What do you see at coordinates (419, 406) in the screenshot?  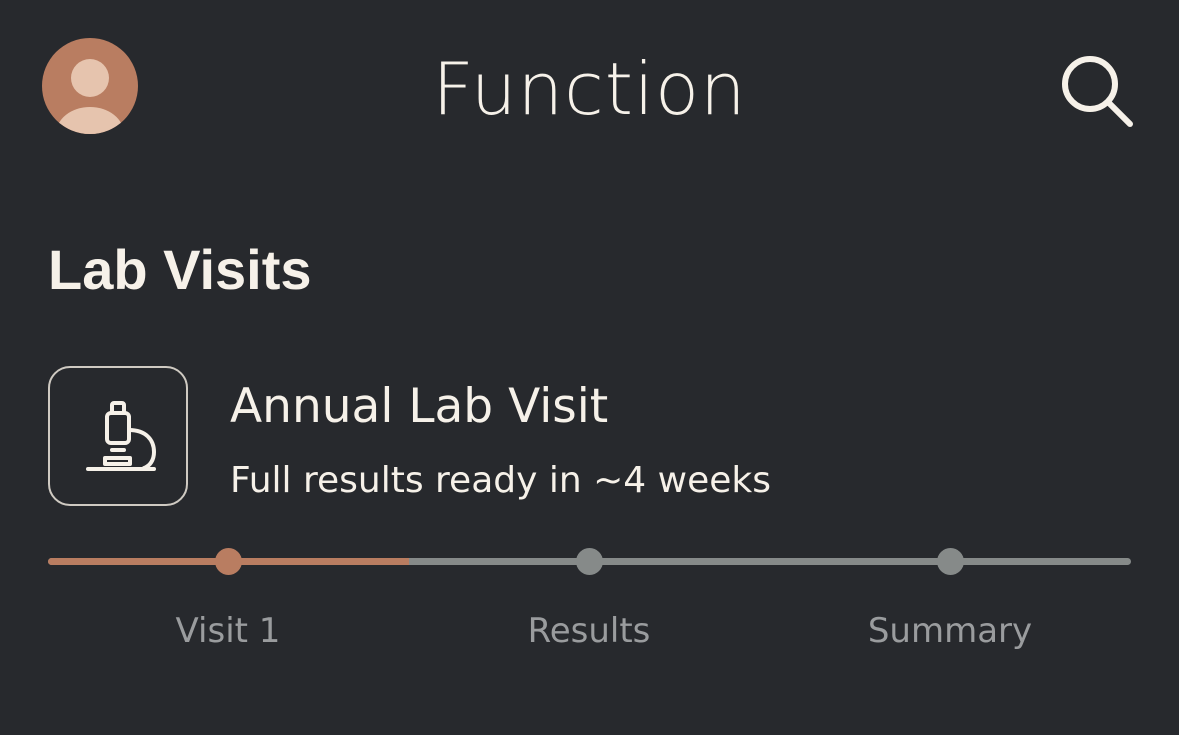 I see `visit-title: Annual Lab Visit` at bounding box center [419, 406].